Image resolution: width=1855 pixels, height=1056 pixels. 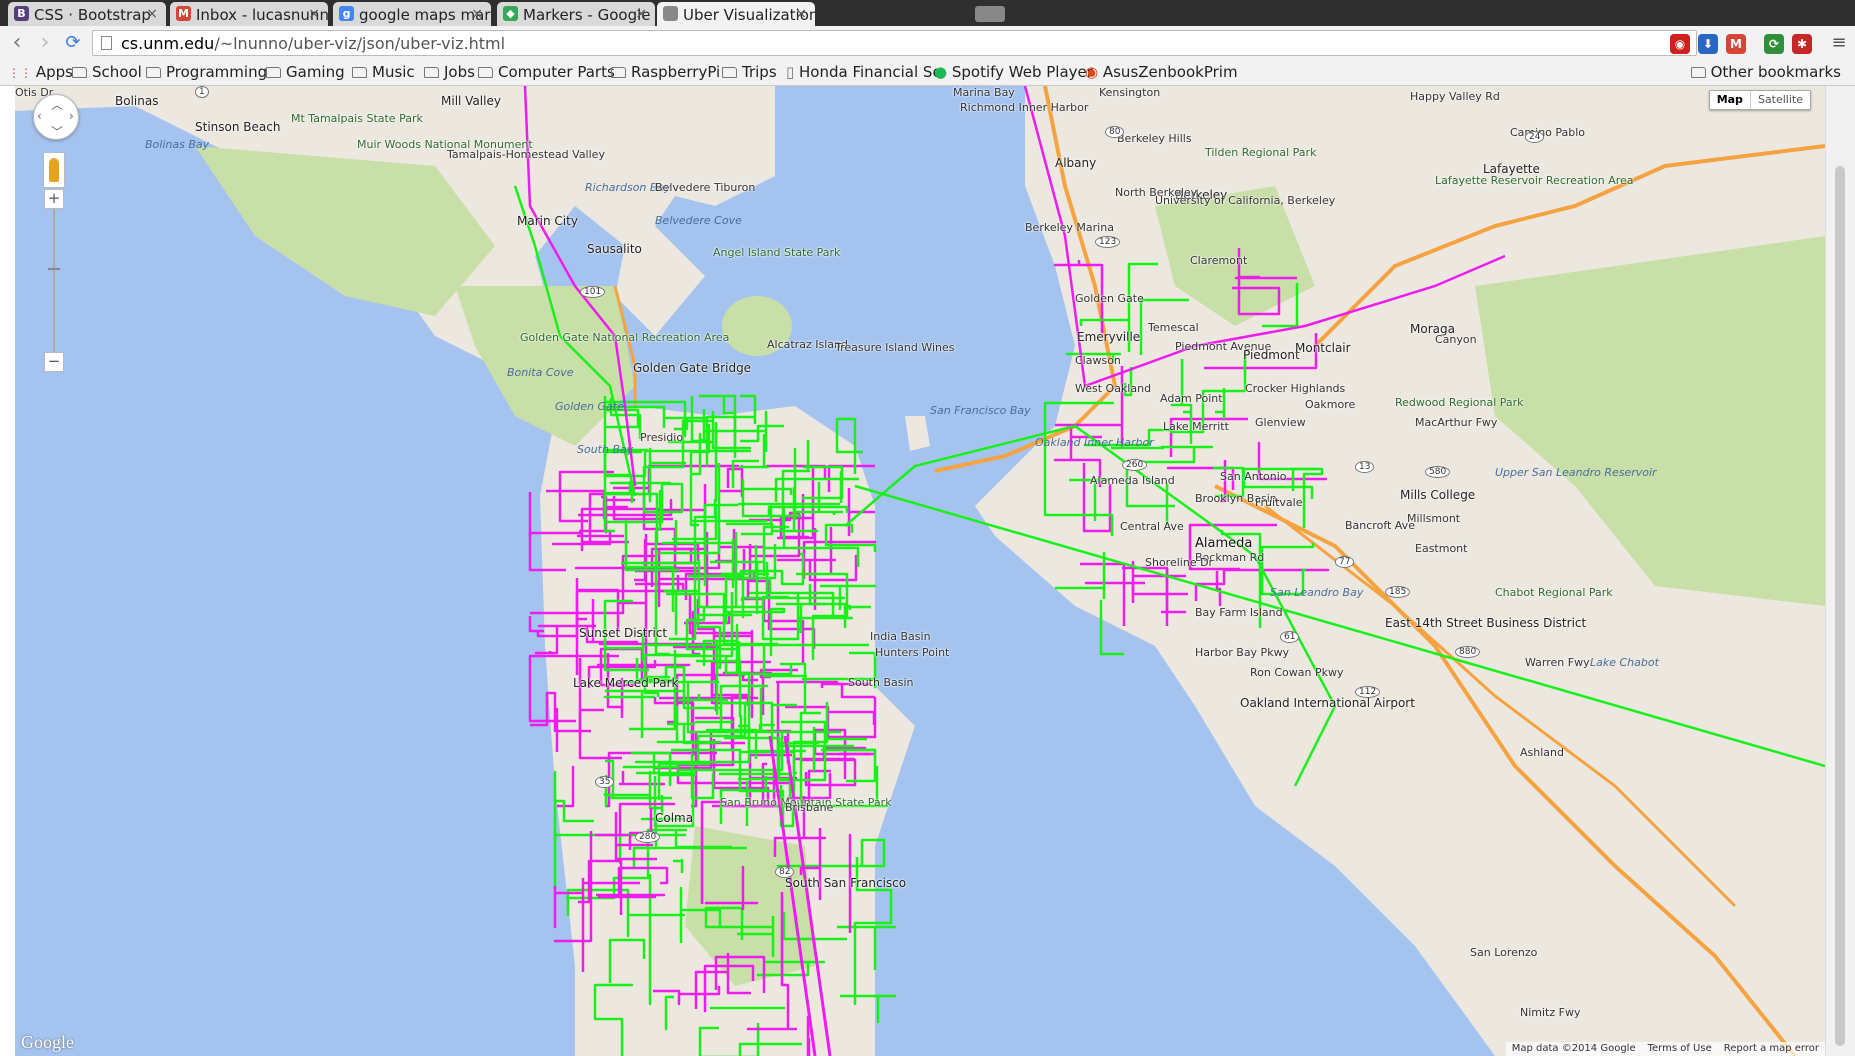 I want to click on map-label: Ron Cowan Pkwy, so click(x=1297, y=672).